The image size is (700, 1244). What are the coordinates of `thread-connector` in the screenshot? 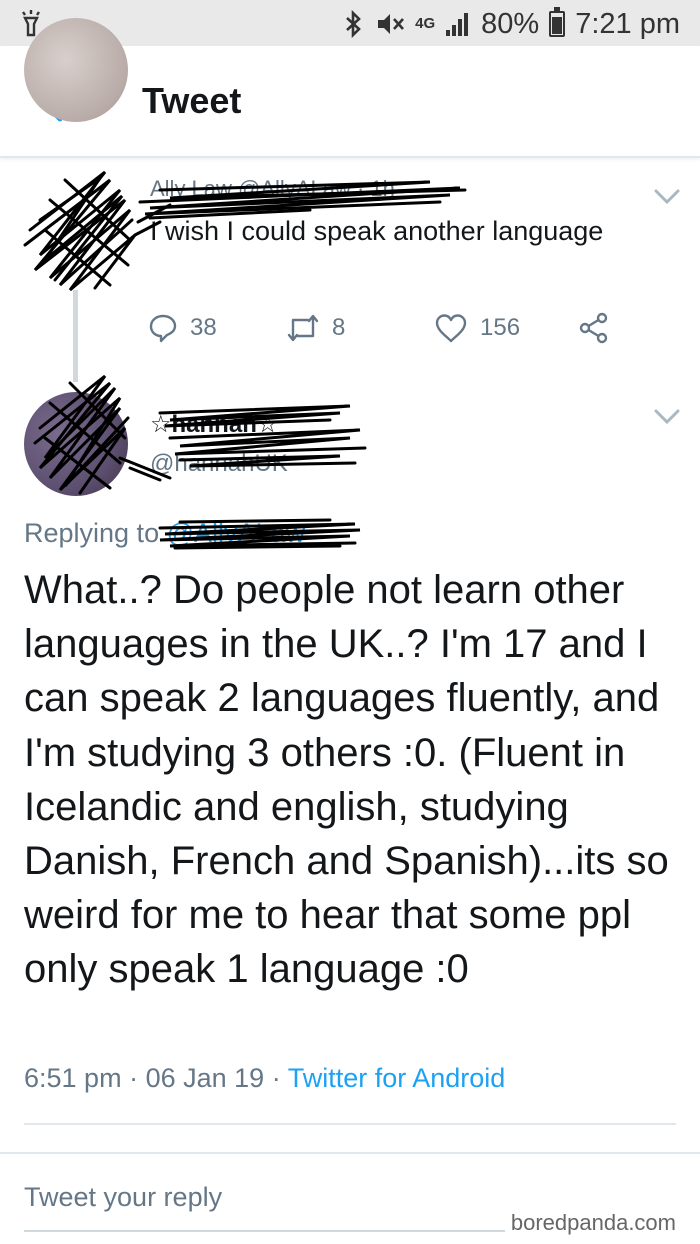 It's located at (75, 336).